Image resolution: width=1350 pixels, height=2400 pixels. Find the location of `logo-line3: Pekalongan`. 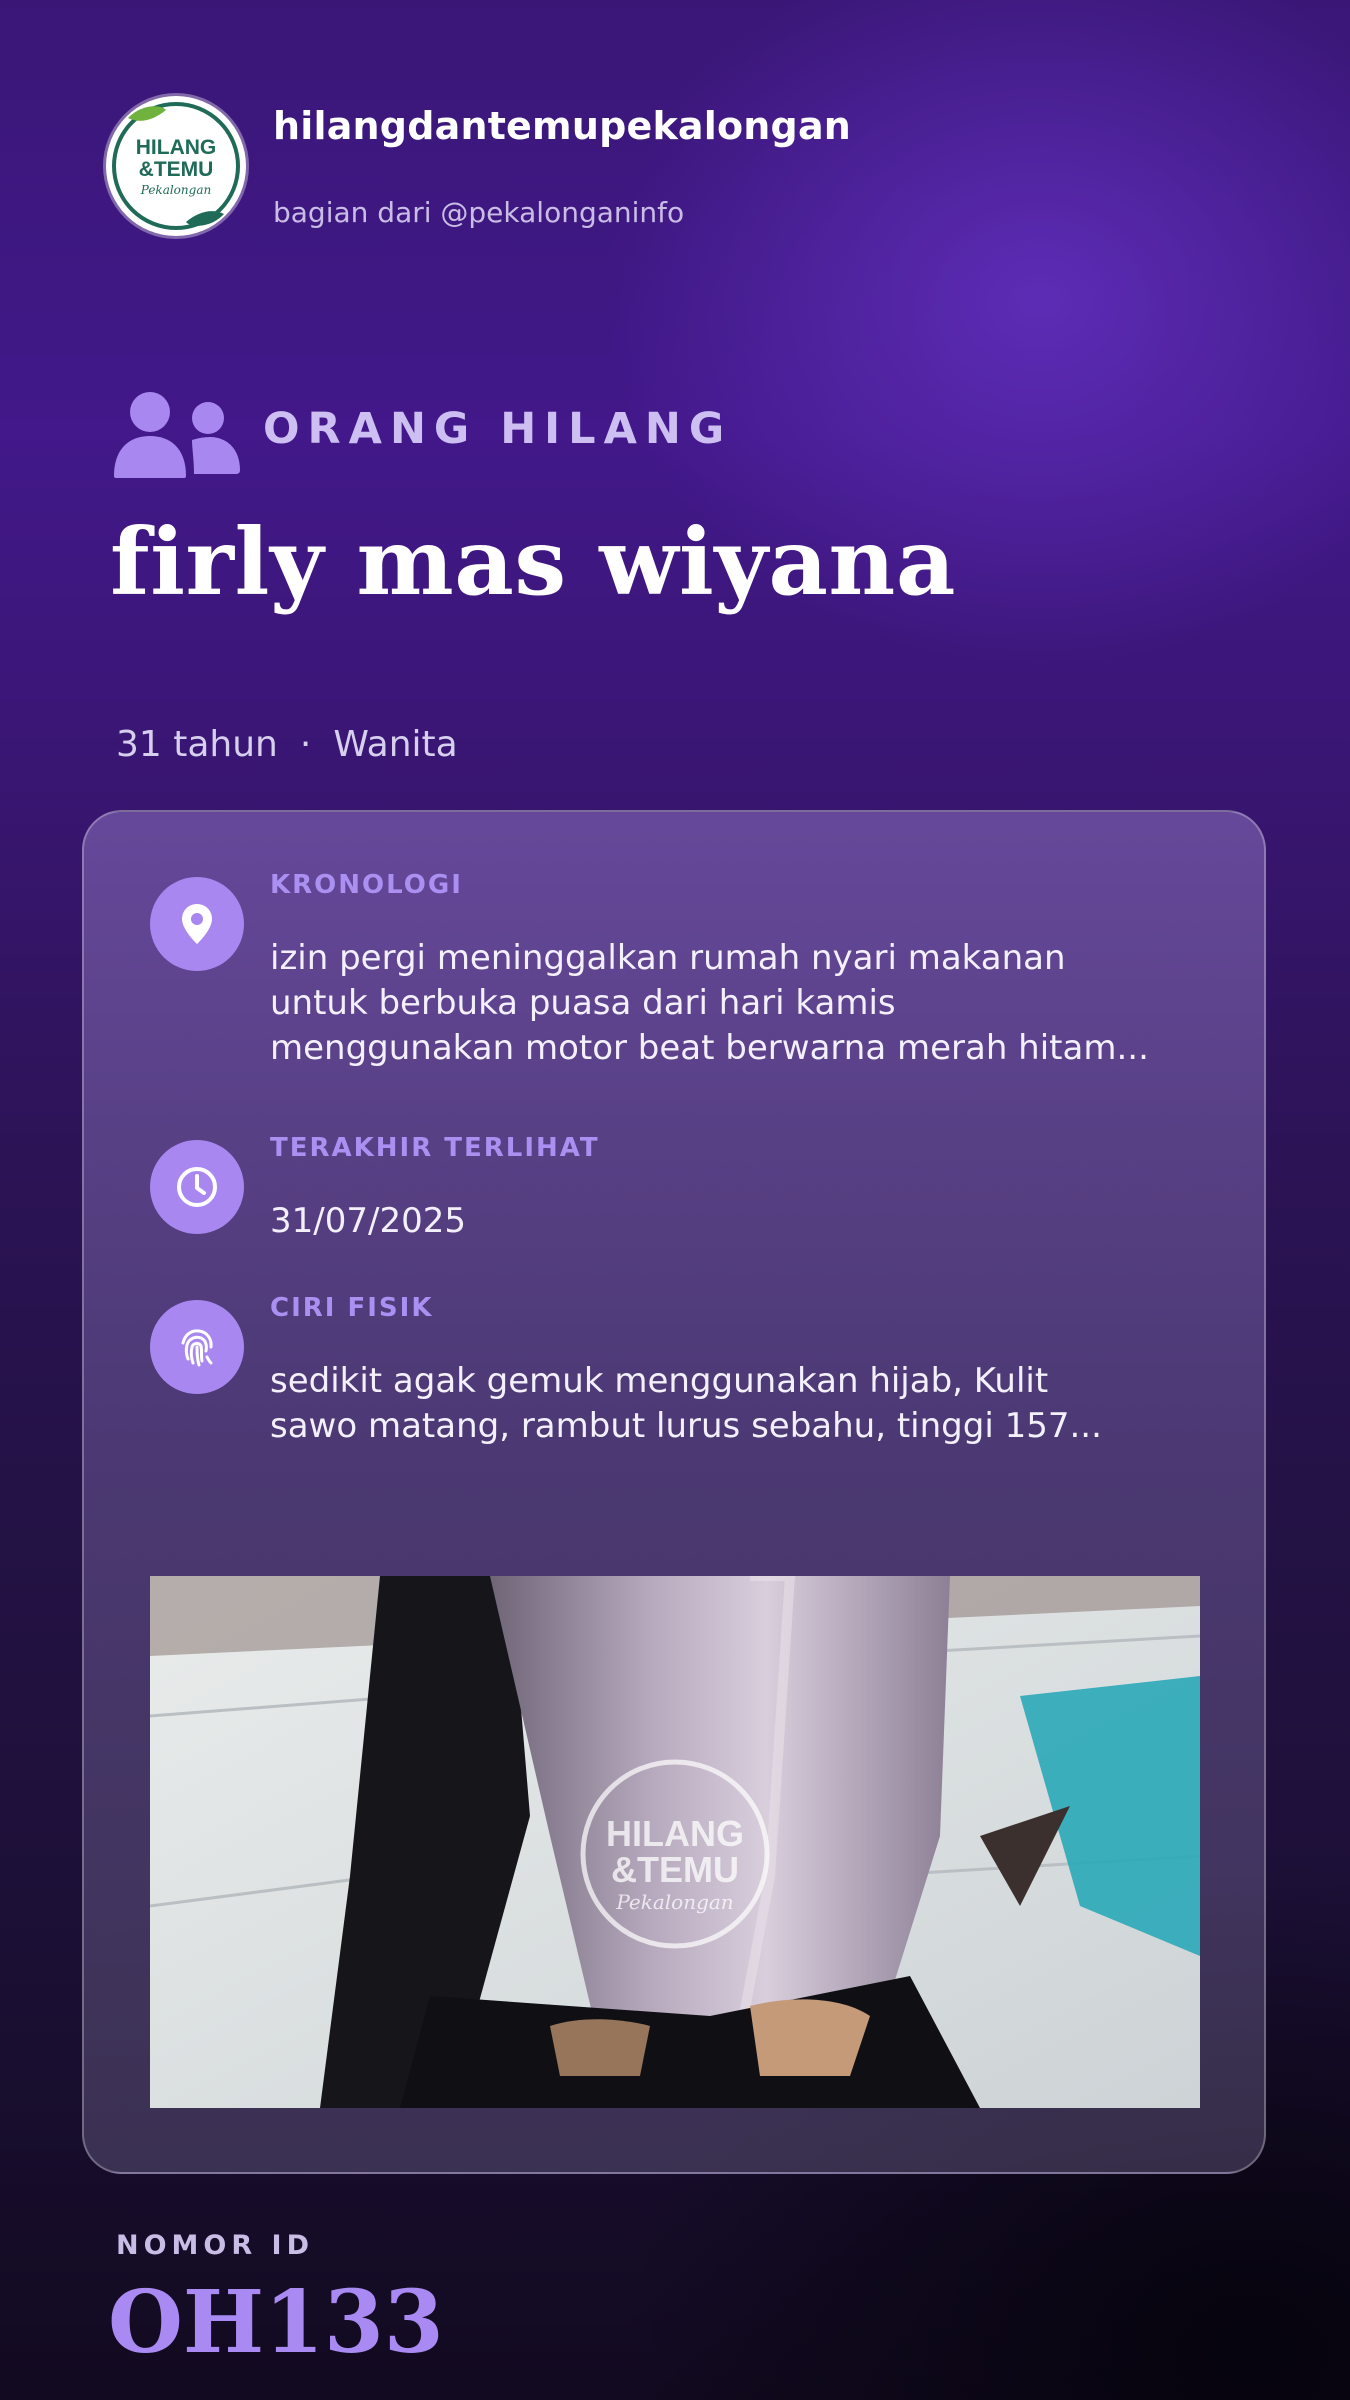

logo-line3: Pekalongan is located at coordinates (175, 190).